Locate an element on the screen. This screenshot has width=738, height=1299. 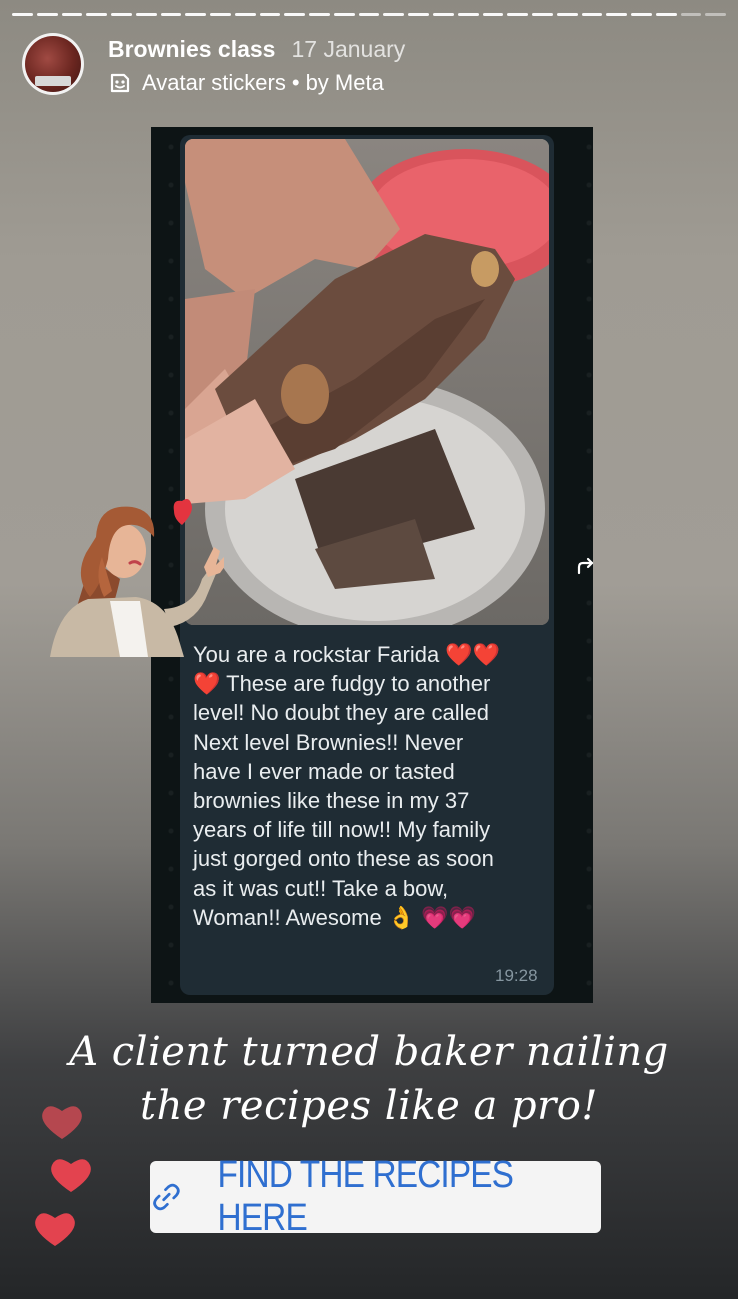
avatar-sticker-icon is located at coordinates (120, 83).